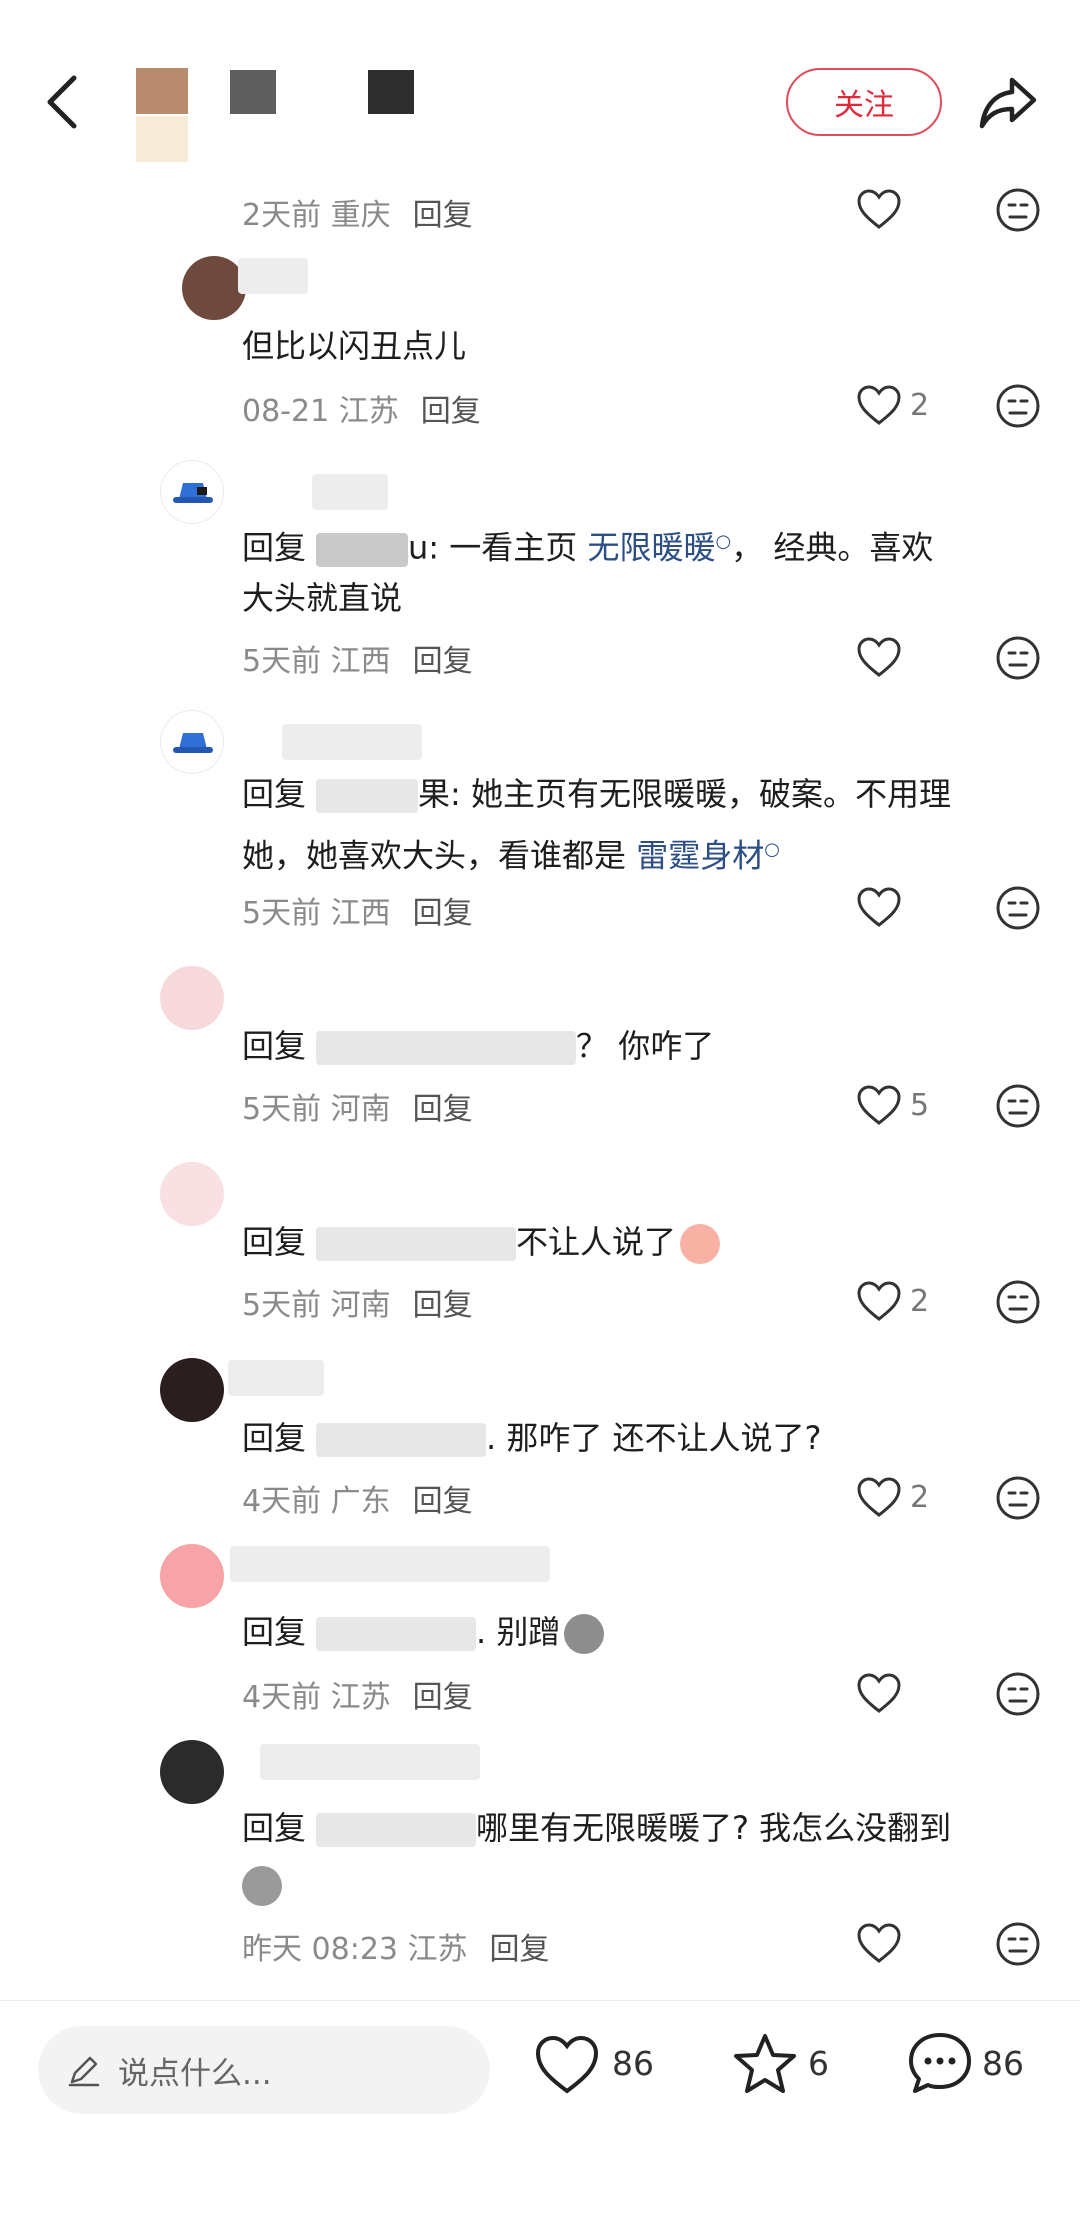 The image size is (1080, 2225). Describe the element at coordinates (818, 2063) in the screenshot. I see `star-total: 6` at that location.